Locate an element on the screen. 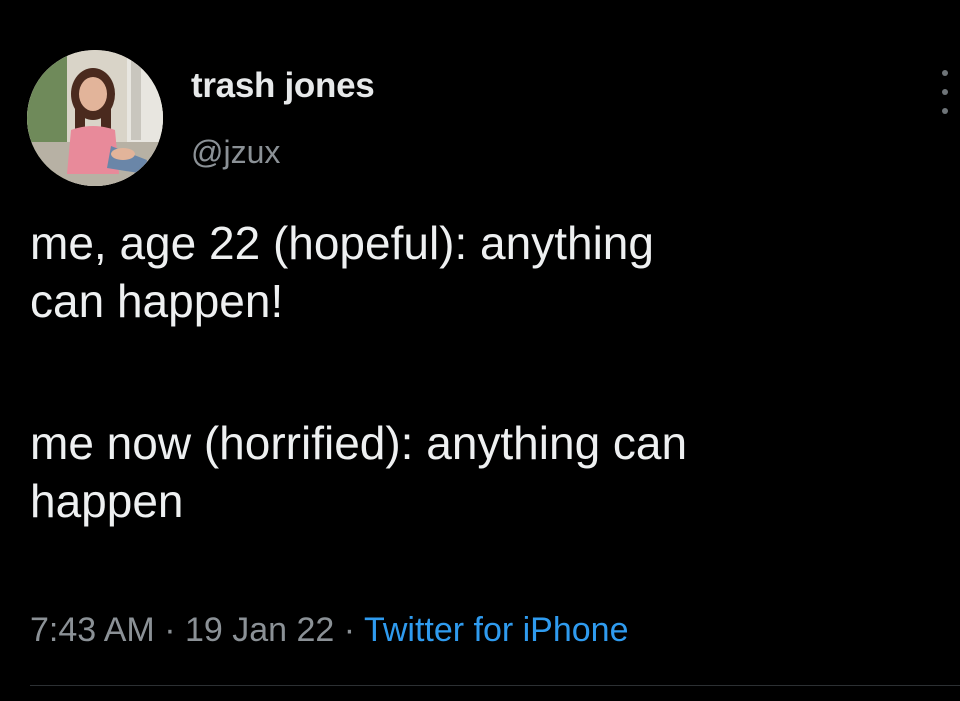 Image resolution: width=960 pixels, height=701 pixels. tweet-text-line: me now (horrified): anything can is located at coordinates (359, 443).